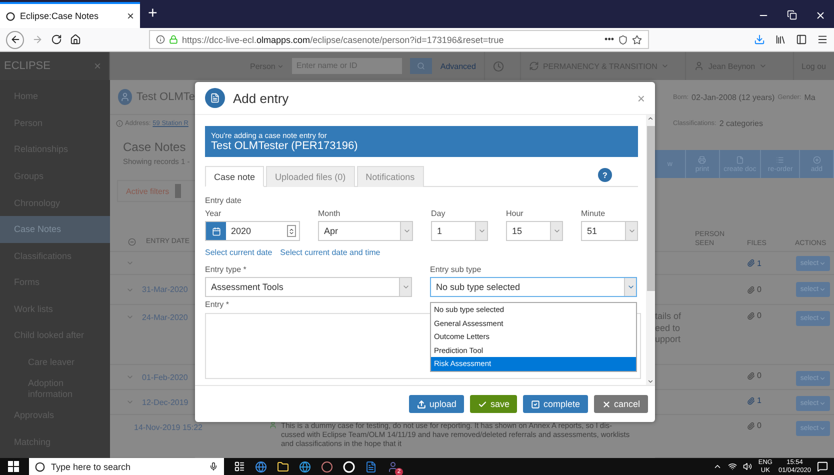  What do you see at coordinates (820, 15) in the screenshot?
I see `close-icon` at bounding box center [820, 15].